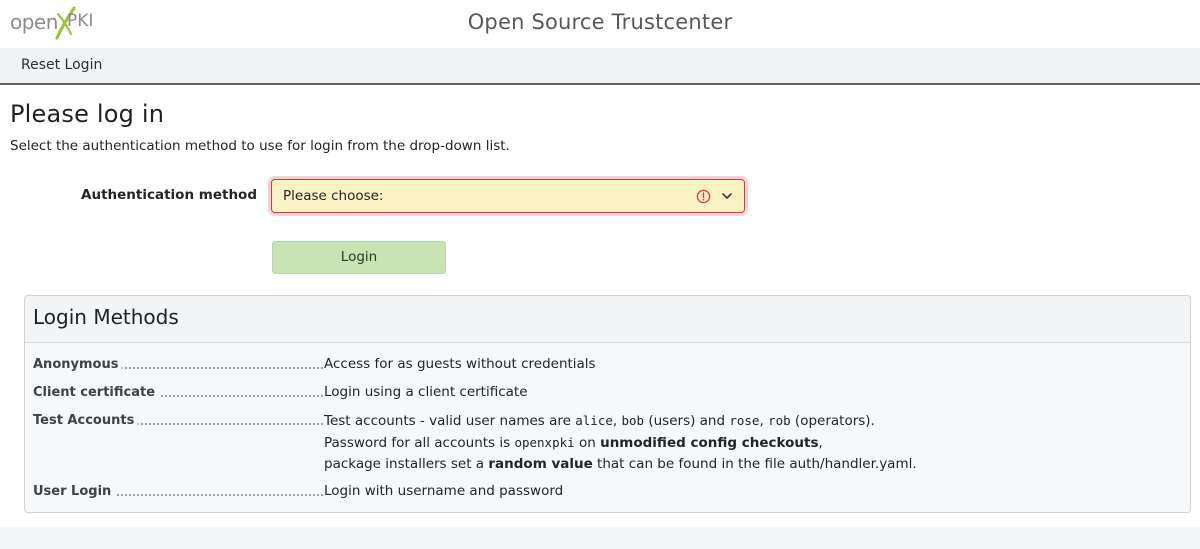 This screenshot has width=1200, height=549. What do you see at coordinates (106, 317) in the screenshot?
I see `login-methods-title: Login Methods` at bounding box center [106, 317].